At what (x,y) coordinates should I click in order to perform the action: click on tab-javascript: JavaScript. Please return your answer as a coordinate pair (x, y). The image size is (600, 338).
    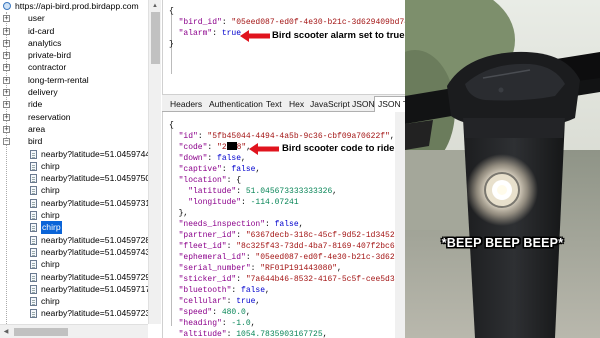
    Looking at the image, I should click on (330, 104).